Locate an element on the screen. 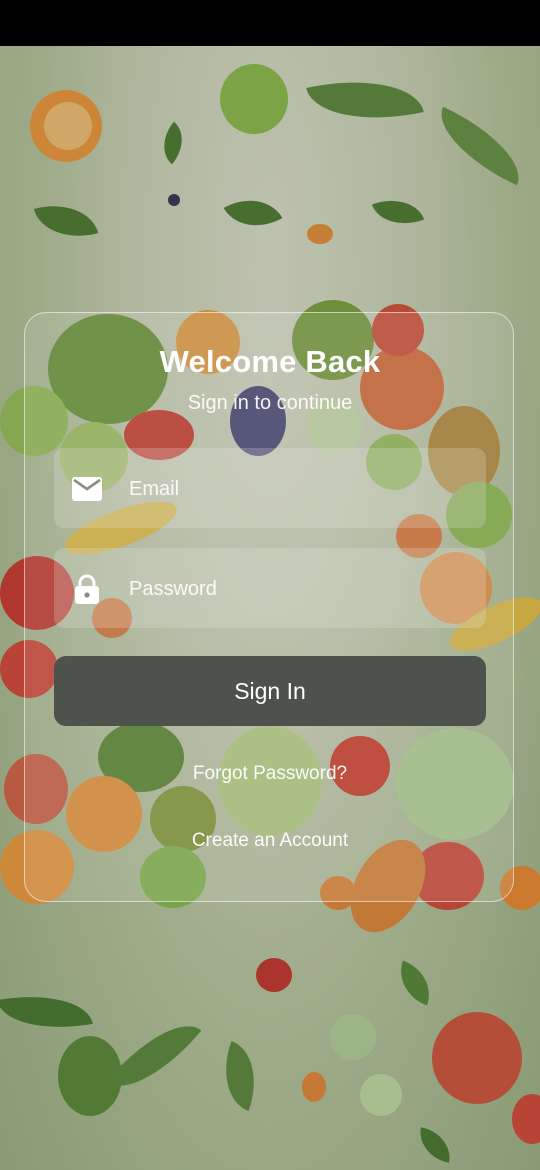 Image resolution: width=540 pixels, height=1170 pixels. page-subtitle: Sign in to continue is located at coordinates (270, 403).